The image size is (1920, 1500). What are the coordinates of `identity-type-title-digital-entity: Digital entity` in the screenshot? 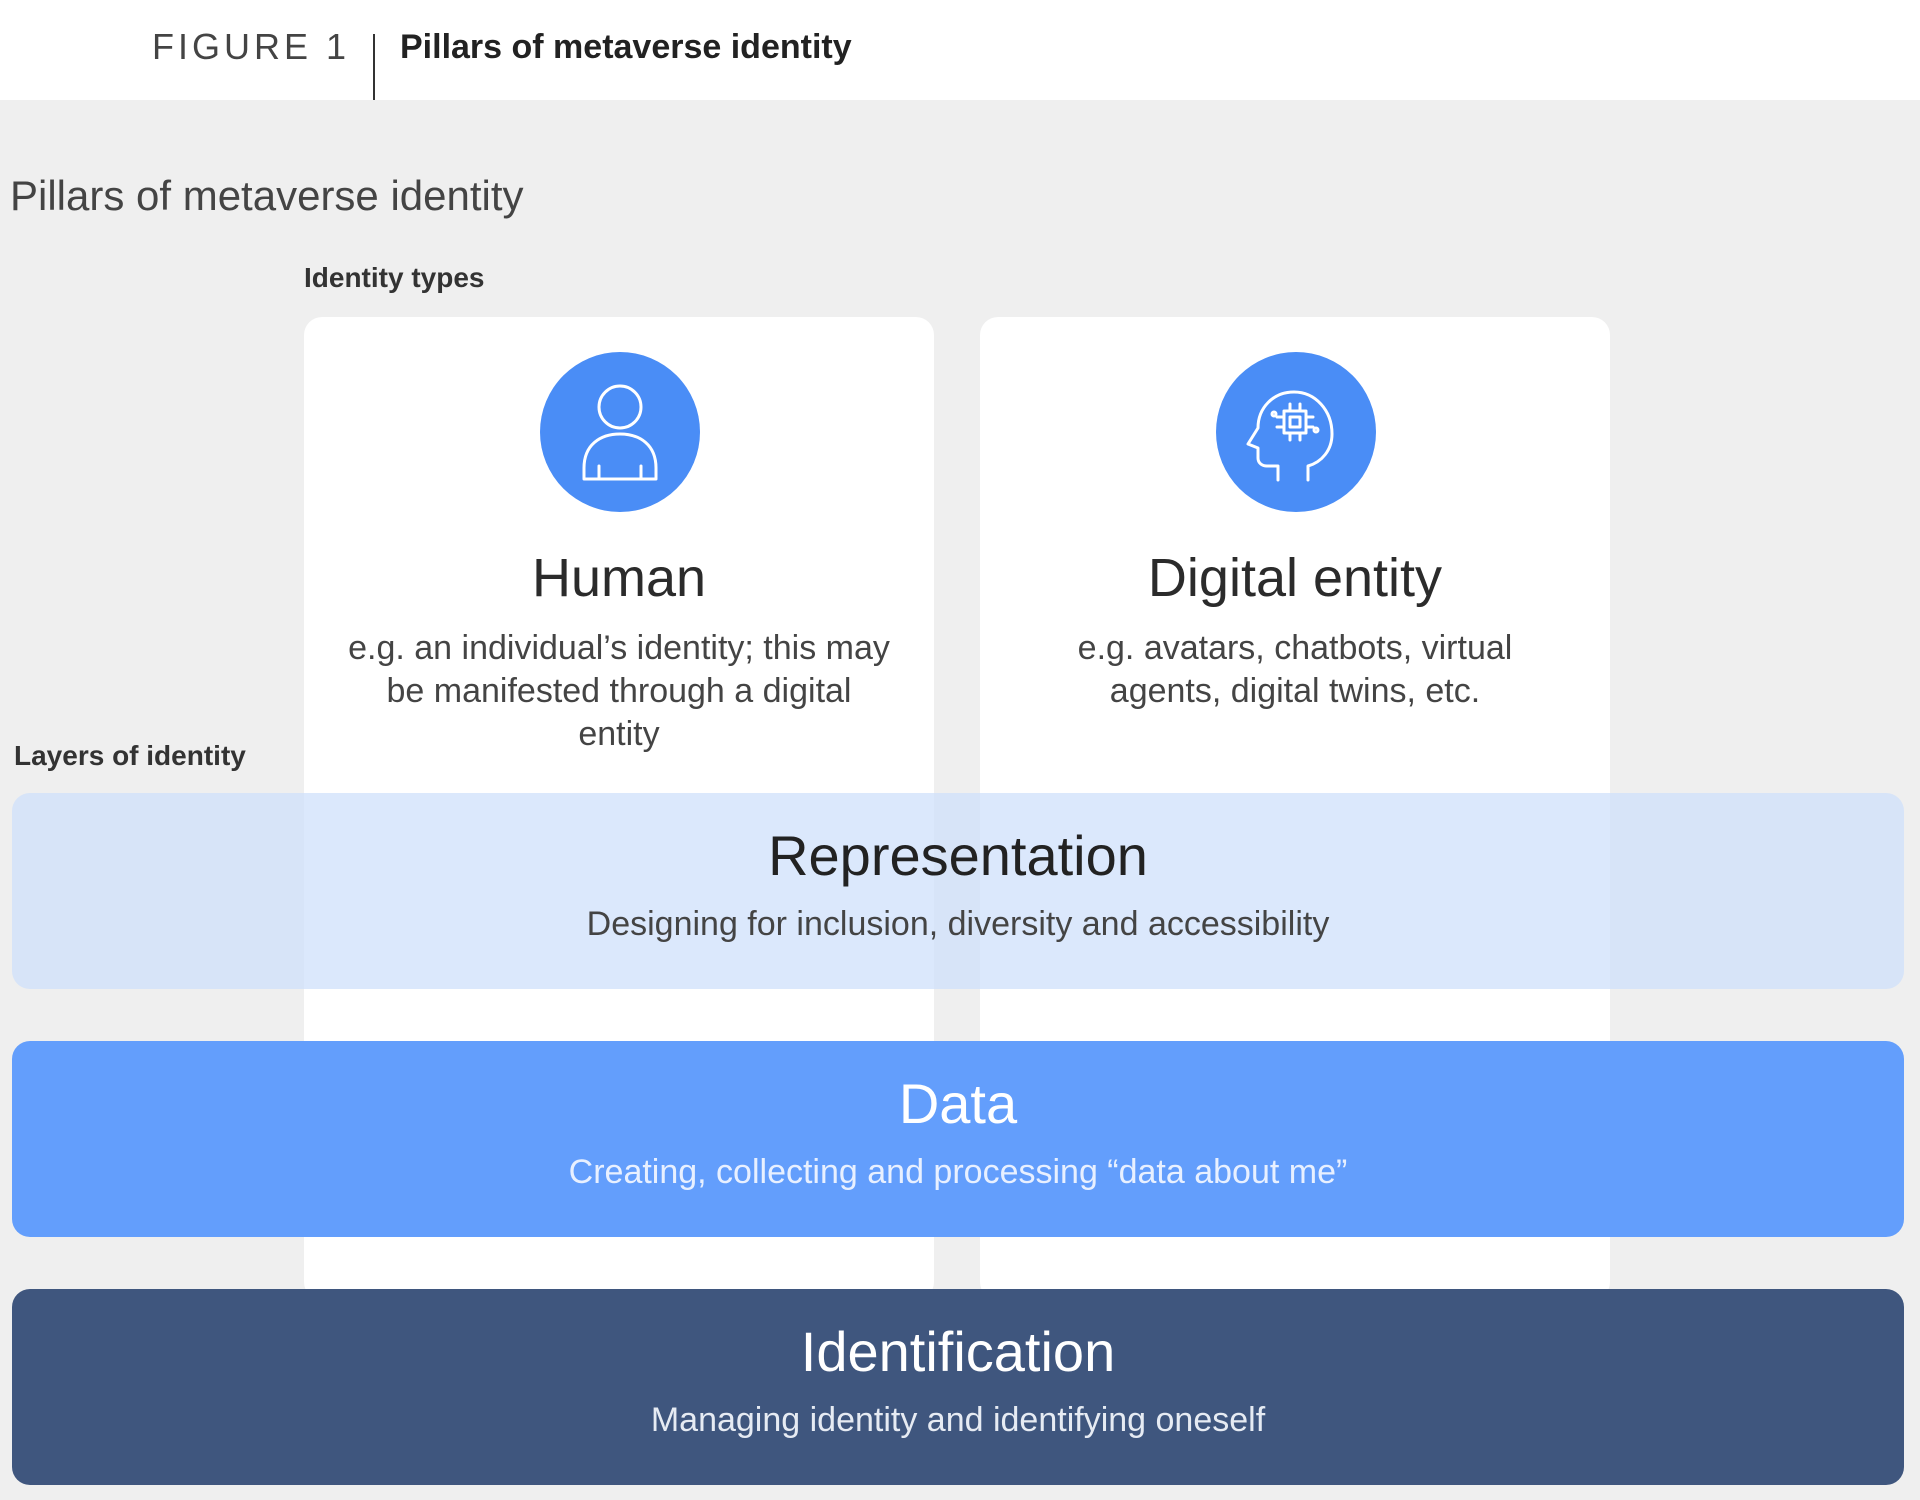 It's located at (1295, 578).